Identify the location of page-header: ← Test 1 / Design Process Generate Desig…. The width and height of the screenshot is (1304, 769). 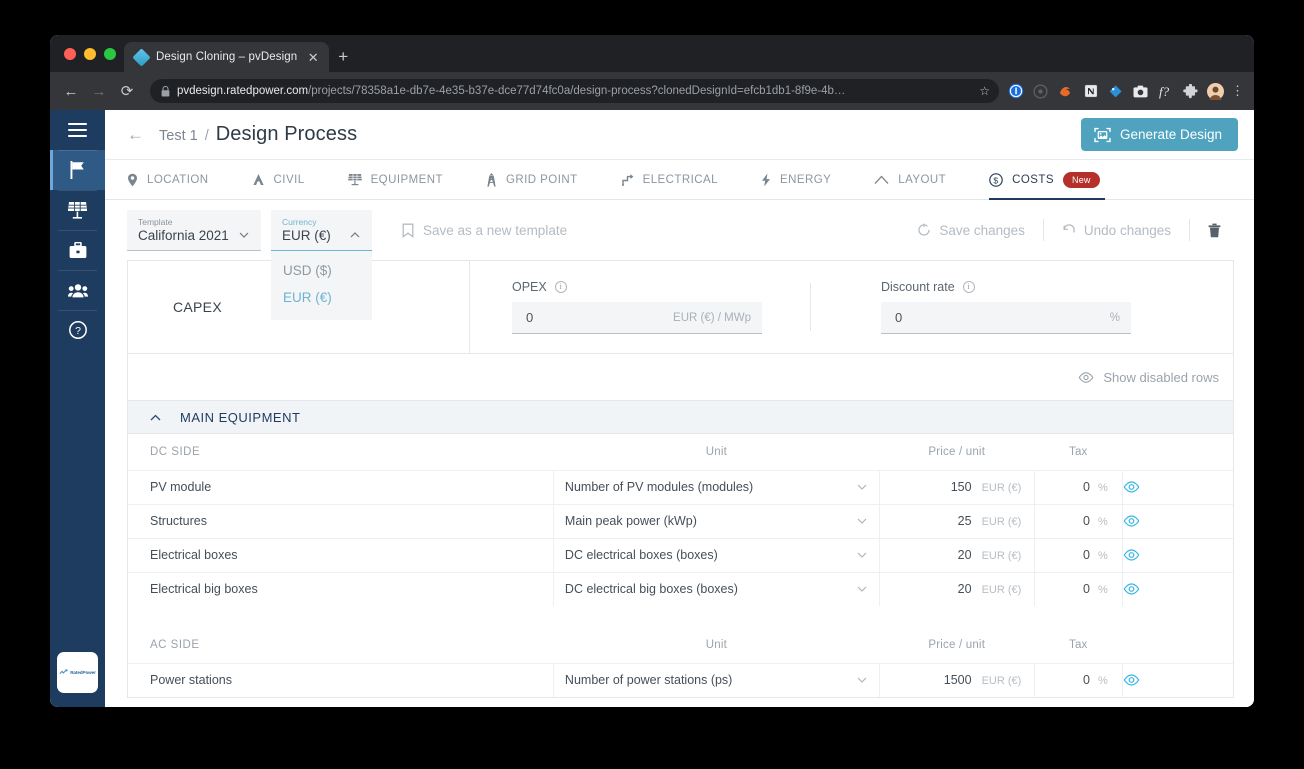
(679, 134).